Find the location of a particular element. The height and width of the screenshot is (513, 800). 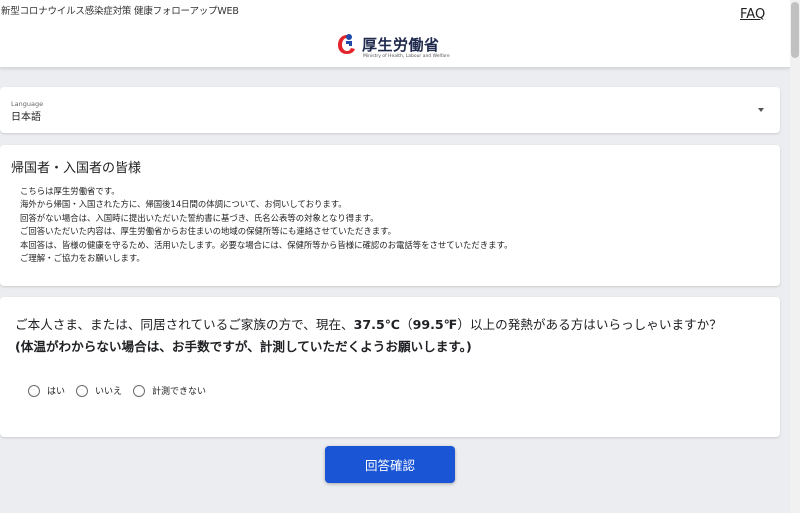

question-part2: （ is located at coordinates (406, 324).